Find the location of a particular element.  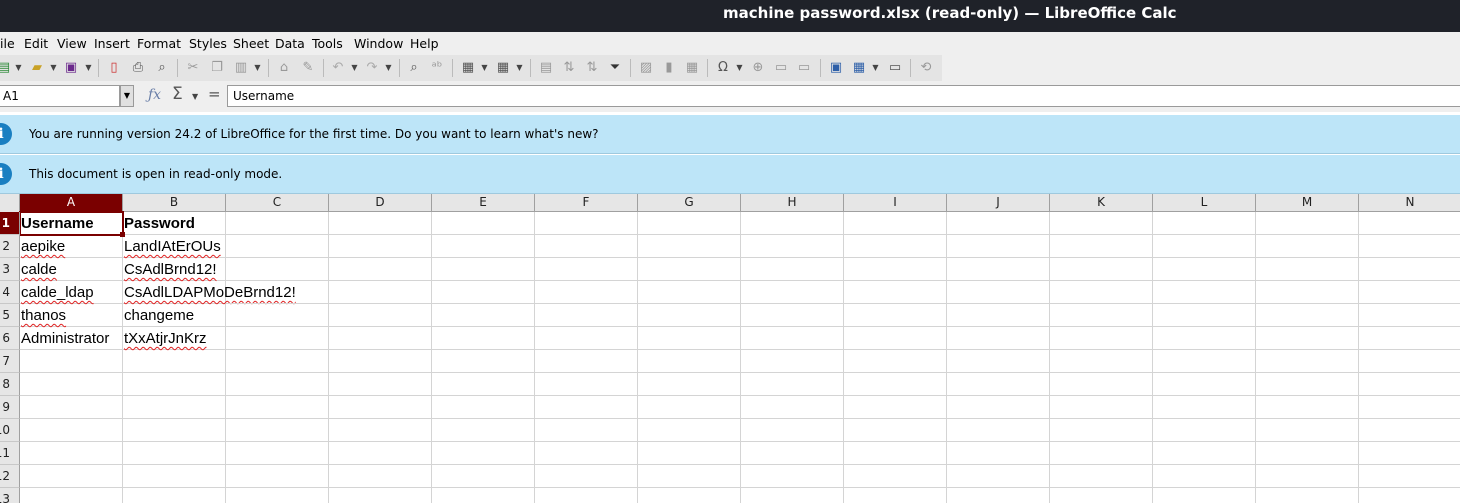

cell-g13 is located at coordinates (689, 495).